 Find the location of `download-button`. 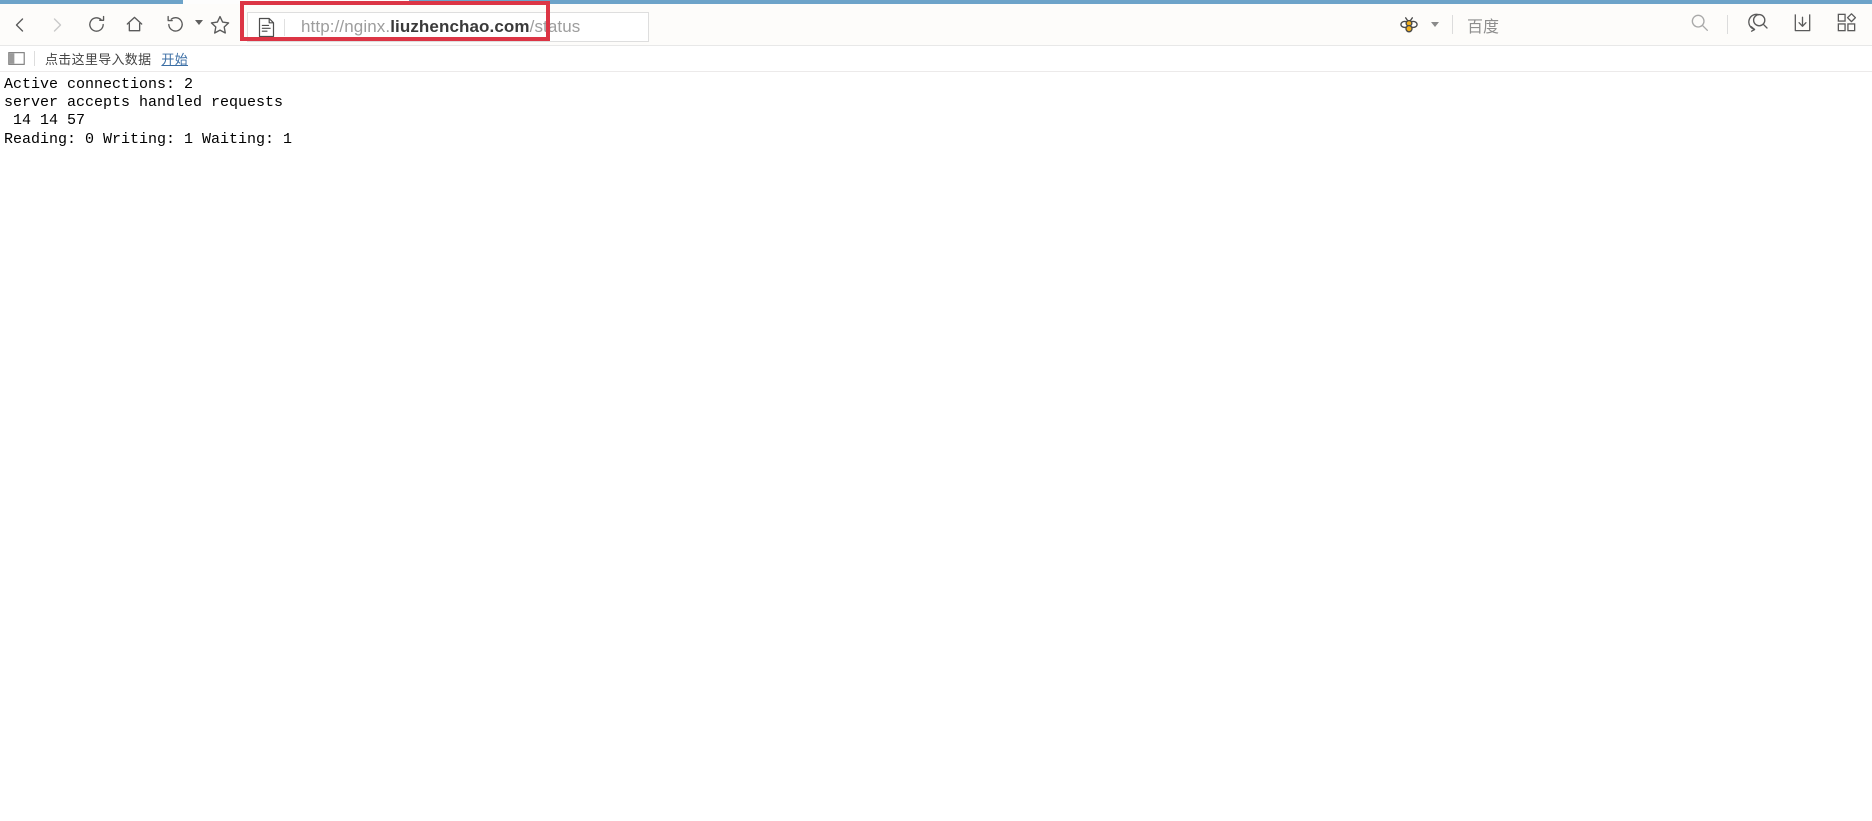

download-button is located at coordinates (1802, 24).